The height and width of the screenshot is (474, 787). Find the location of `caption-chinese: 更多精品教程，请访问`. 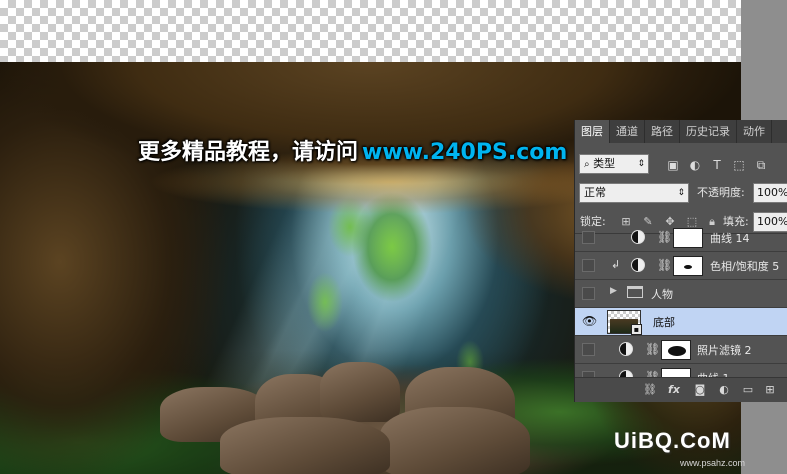

caption-chinese: 更多精品教程，请访问 is located at coordinates (248, 152).